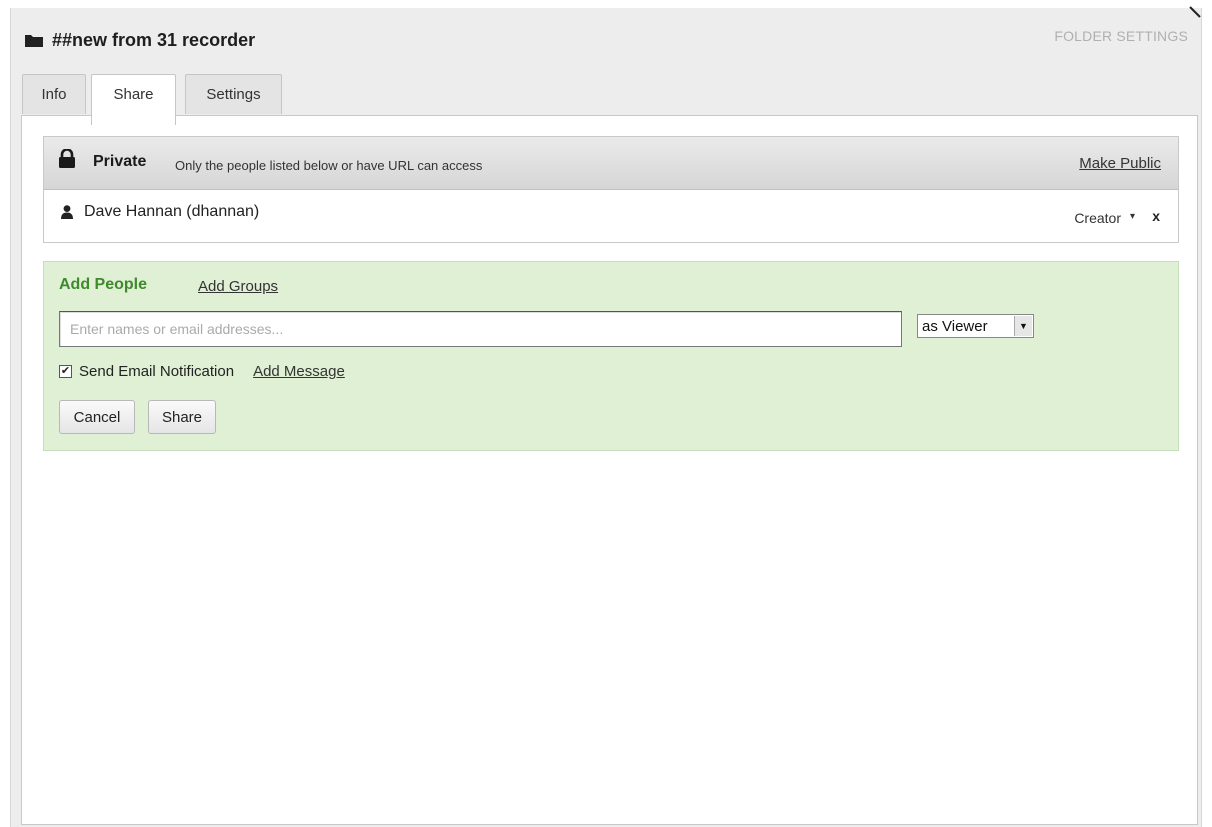 This screenshot has width=1212, height=827. What do you see at coordinates (157, 371) in the screenshot?
I see `send-email-label: Send Email Notification` at bounding box center [157, 371].